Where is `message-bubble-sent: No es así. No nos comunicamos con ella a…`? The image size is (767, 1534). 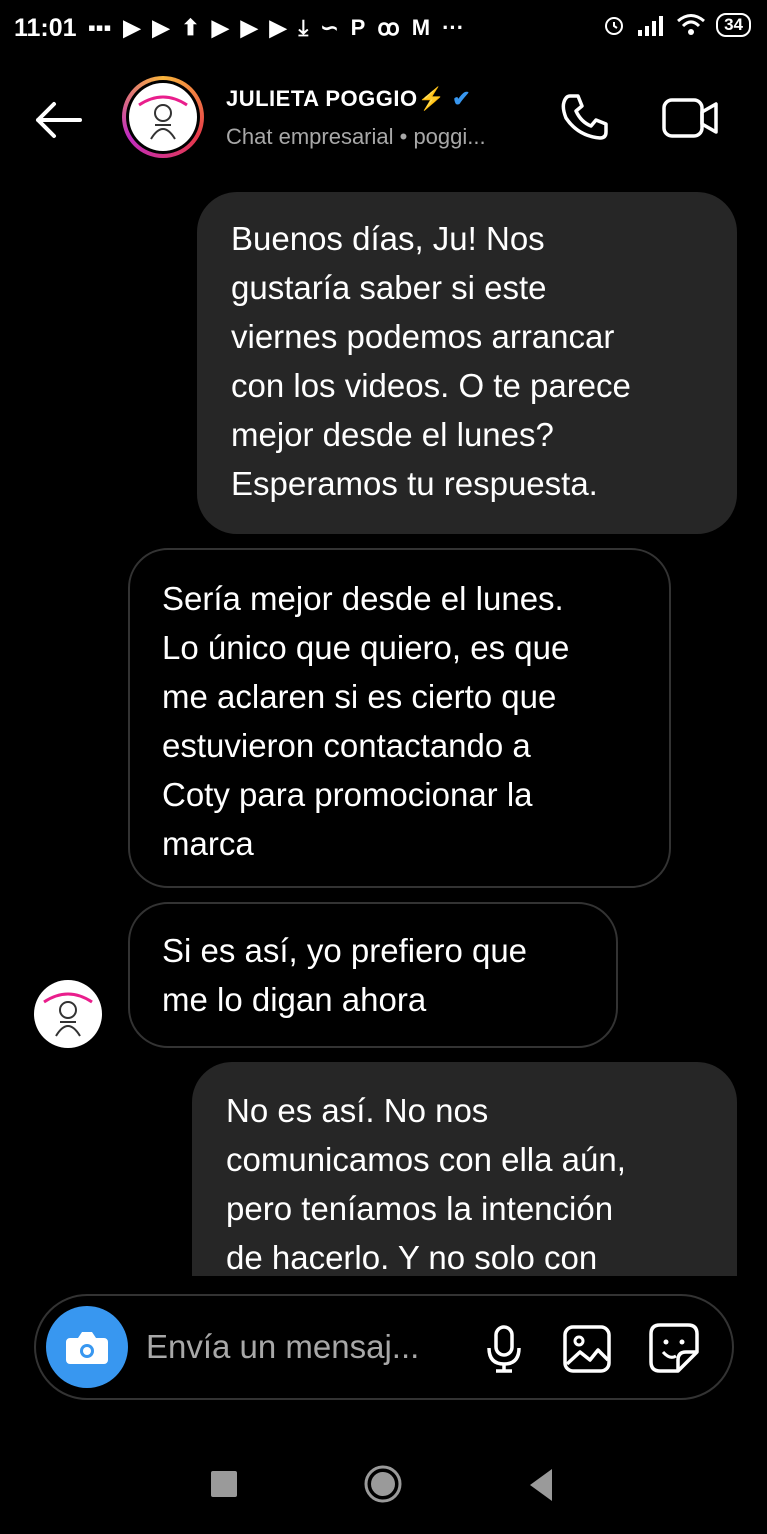 message-bubble-sent: No es así. No nos comunicamos con ella a… is located at coordinates (464, 1172).